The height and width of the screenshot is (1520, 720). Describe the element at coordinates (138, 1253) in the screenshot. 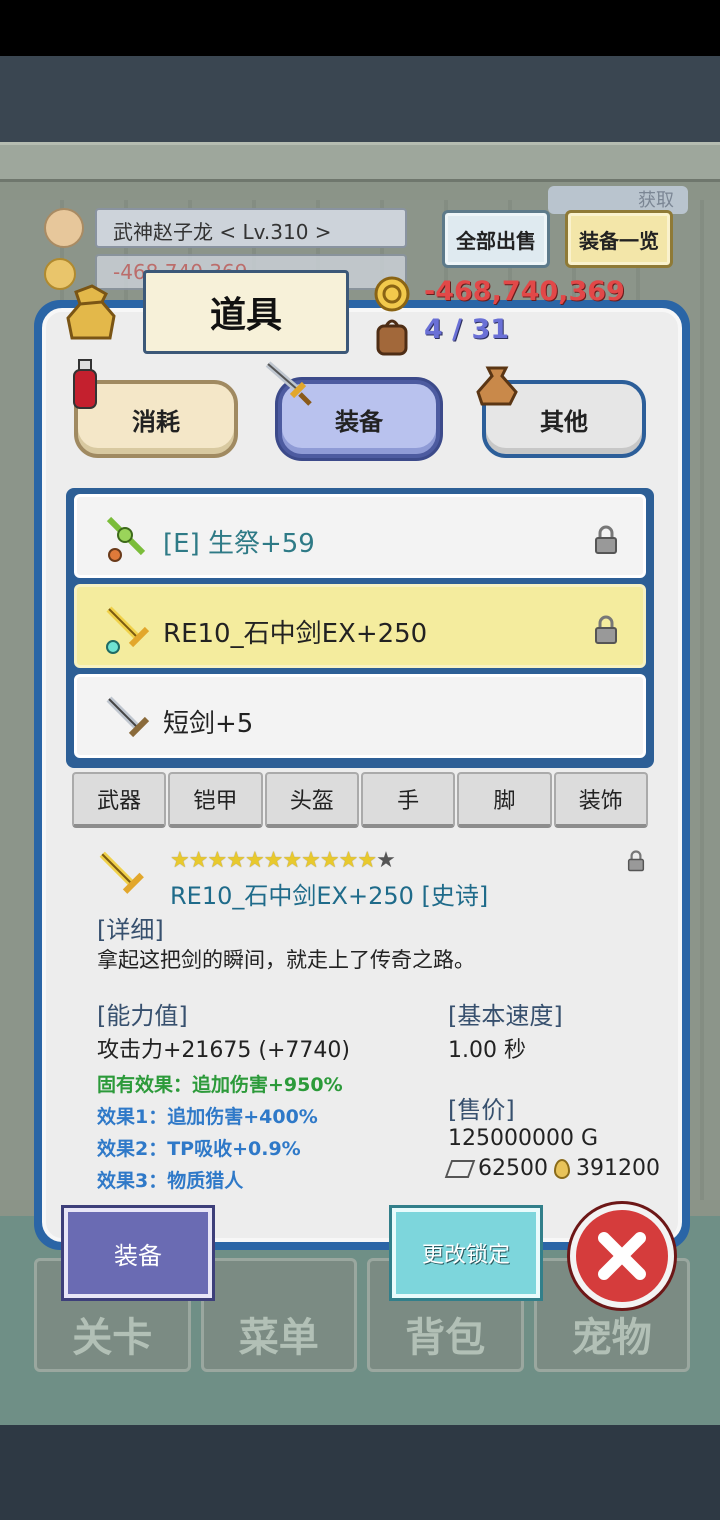

I see `equip-button: 装备` at that location.